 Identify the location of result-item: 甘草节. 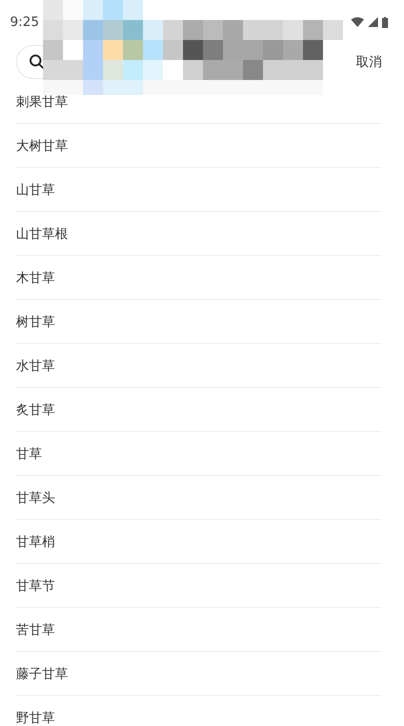
(35, 585).